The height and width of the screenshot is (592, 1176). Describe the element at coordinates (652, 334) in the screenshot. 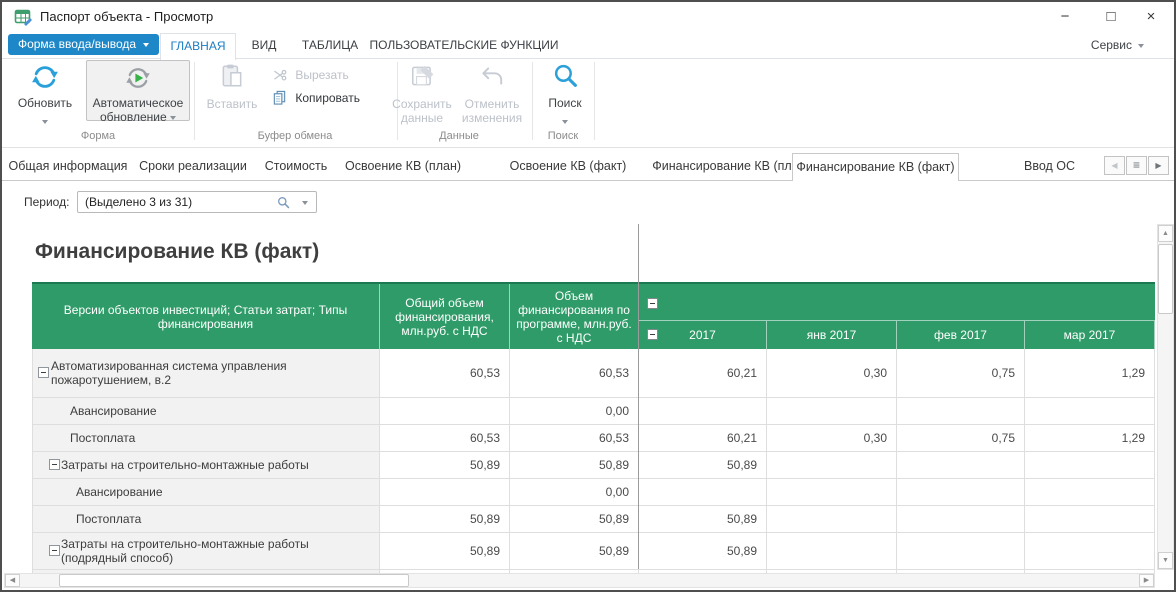

I see `collapse-year-icon` at that location.